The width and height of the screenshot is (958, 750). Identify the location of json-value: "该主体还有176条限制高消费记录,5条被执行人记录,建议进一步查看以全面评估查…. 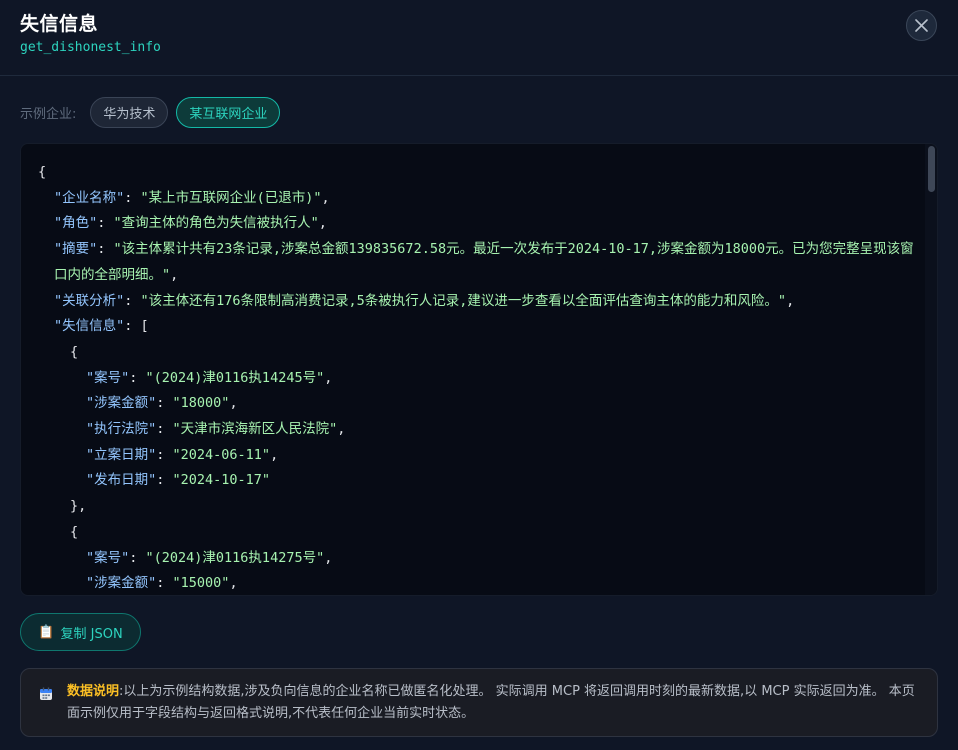
(463, 300).